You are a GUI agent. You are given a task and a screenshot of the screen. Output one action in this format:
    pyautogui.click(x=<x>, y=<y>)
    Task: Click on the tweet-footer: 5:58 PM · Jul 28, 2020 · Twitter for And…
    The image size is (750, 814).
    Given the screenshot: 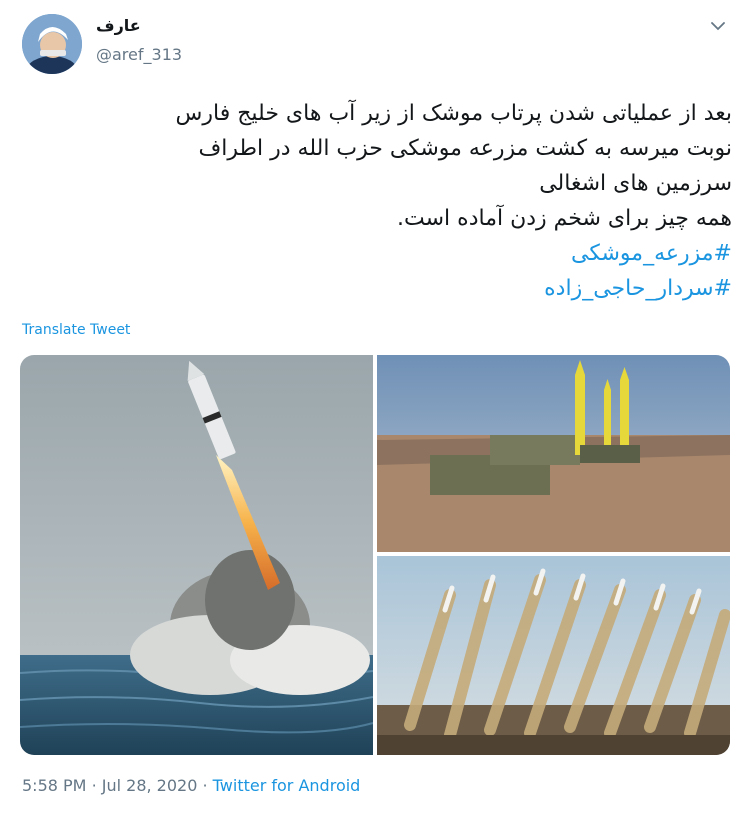 What is the action you would take?
    pyautogui.click(x=191, y=785)
    